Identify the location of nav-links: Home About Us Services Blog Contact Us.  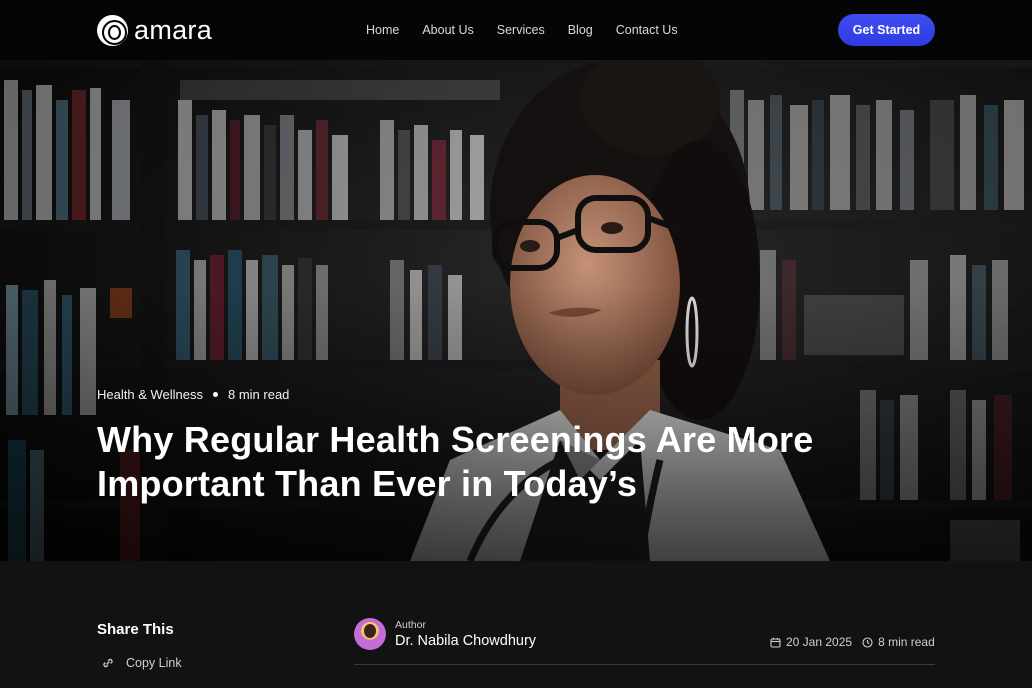
(522, 30).